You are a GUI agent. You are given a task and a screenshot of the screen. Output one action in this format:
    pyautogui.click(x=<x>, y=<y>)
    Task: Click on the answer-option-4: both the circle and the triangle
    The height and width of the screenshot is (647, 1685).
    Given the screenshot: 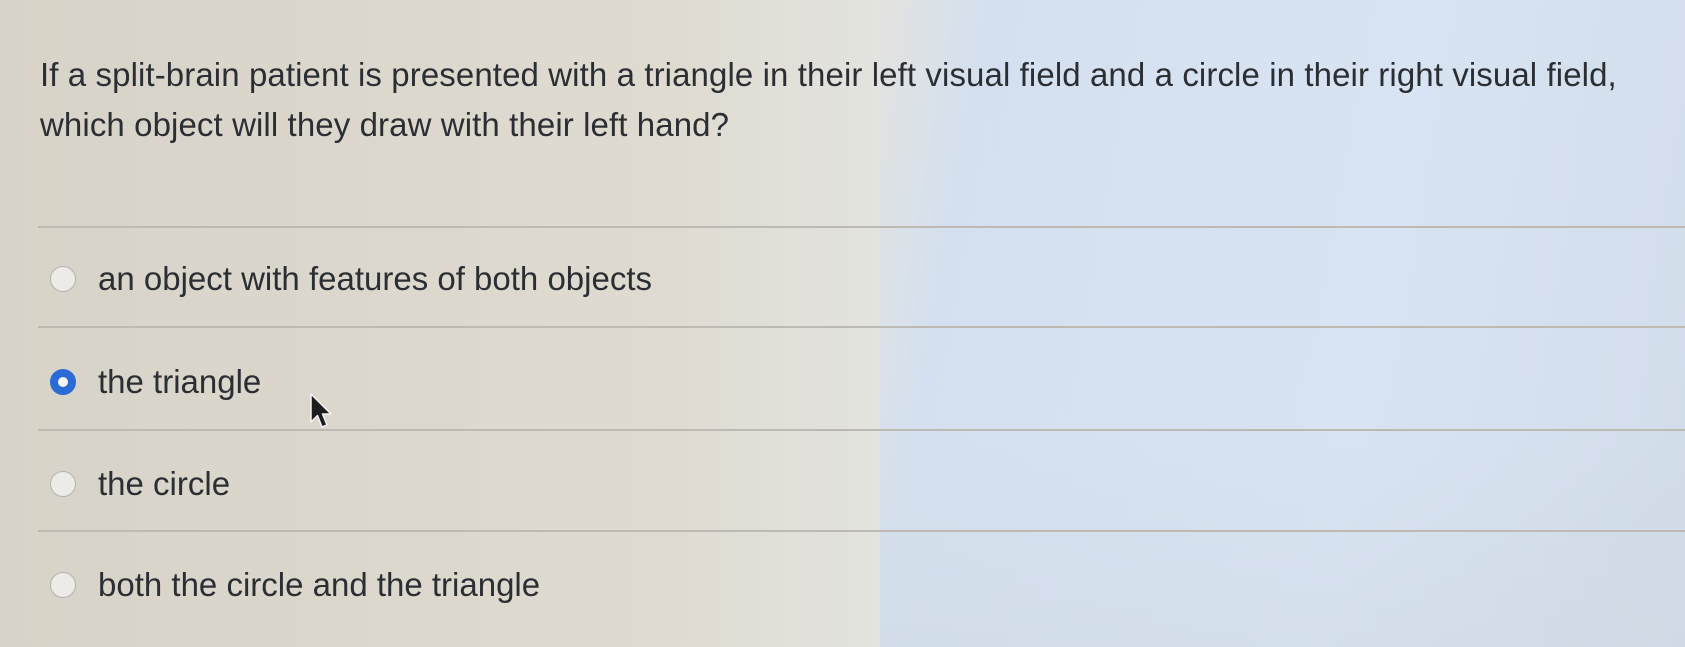 What is the action you would take?
    pyautogui.click(x=295, y=585)
    